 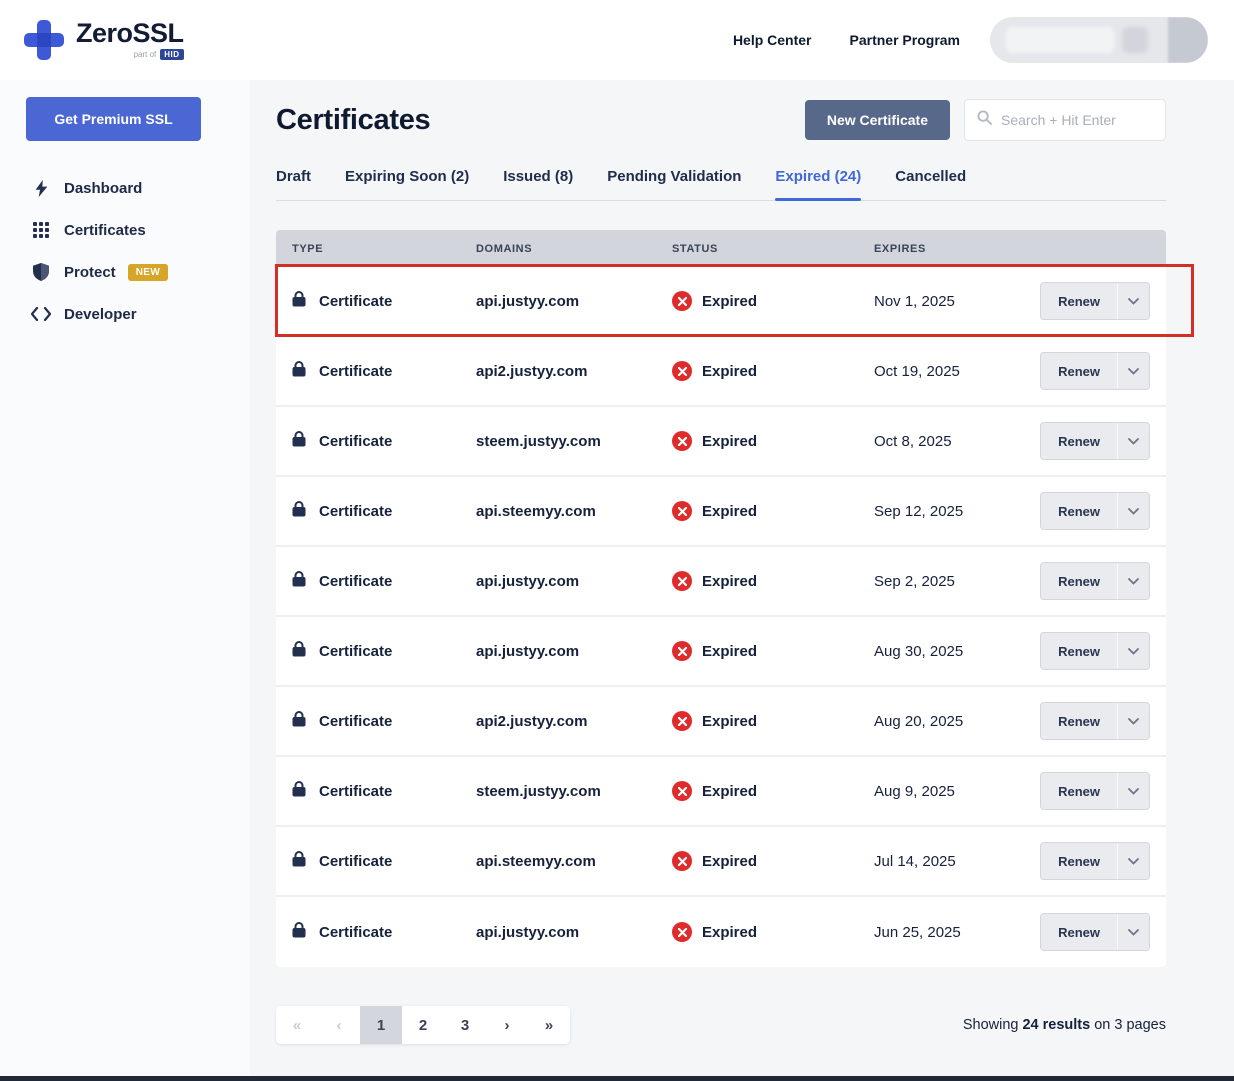 What do you see at coordinates (465, 1025) in the screenshot?
I see `page-3-button: 3` at bounding box center [465, 1025].